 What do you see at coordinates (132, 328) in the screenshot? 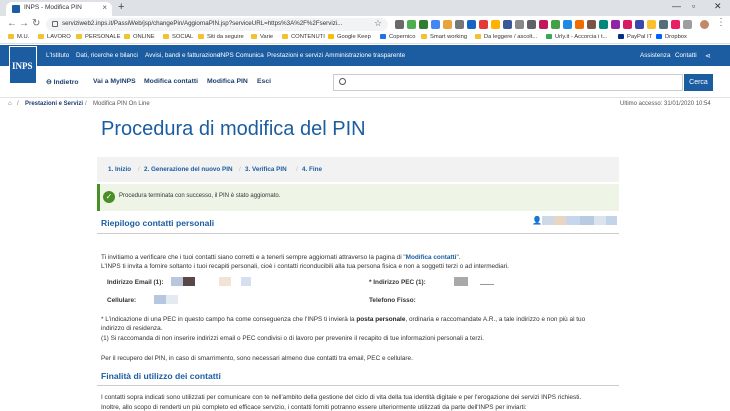
I see `note-pec-line-2: indirizzo di residenza.` at bounding box center [132, 328].